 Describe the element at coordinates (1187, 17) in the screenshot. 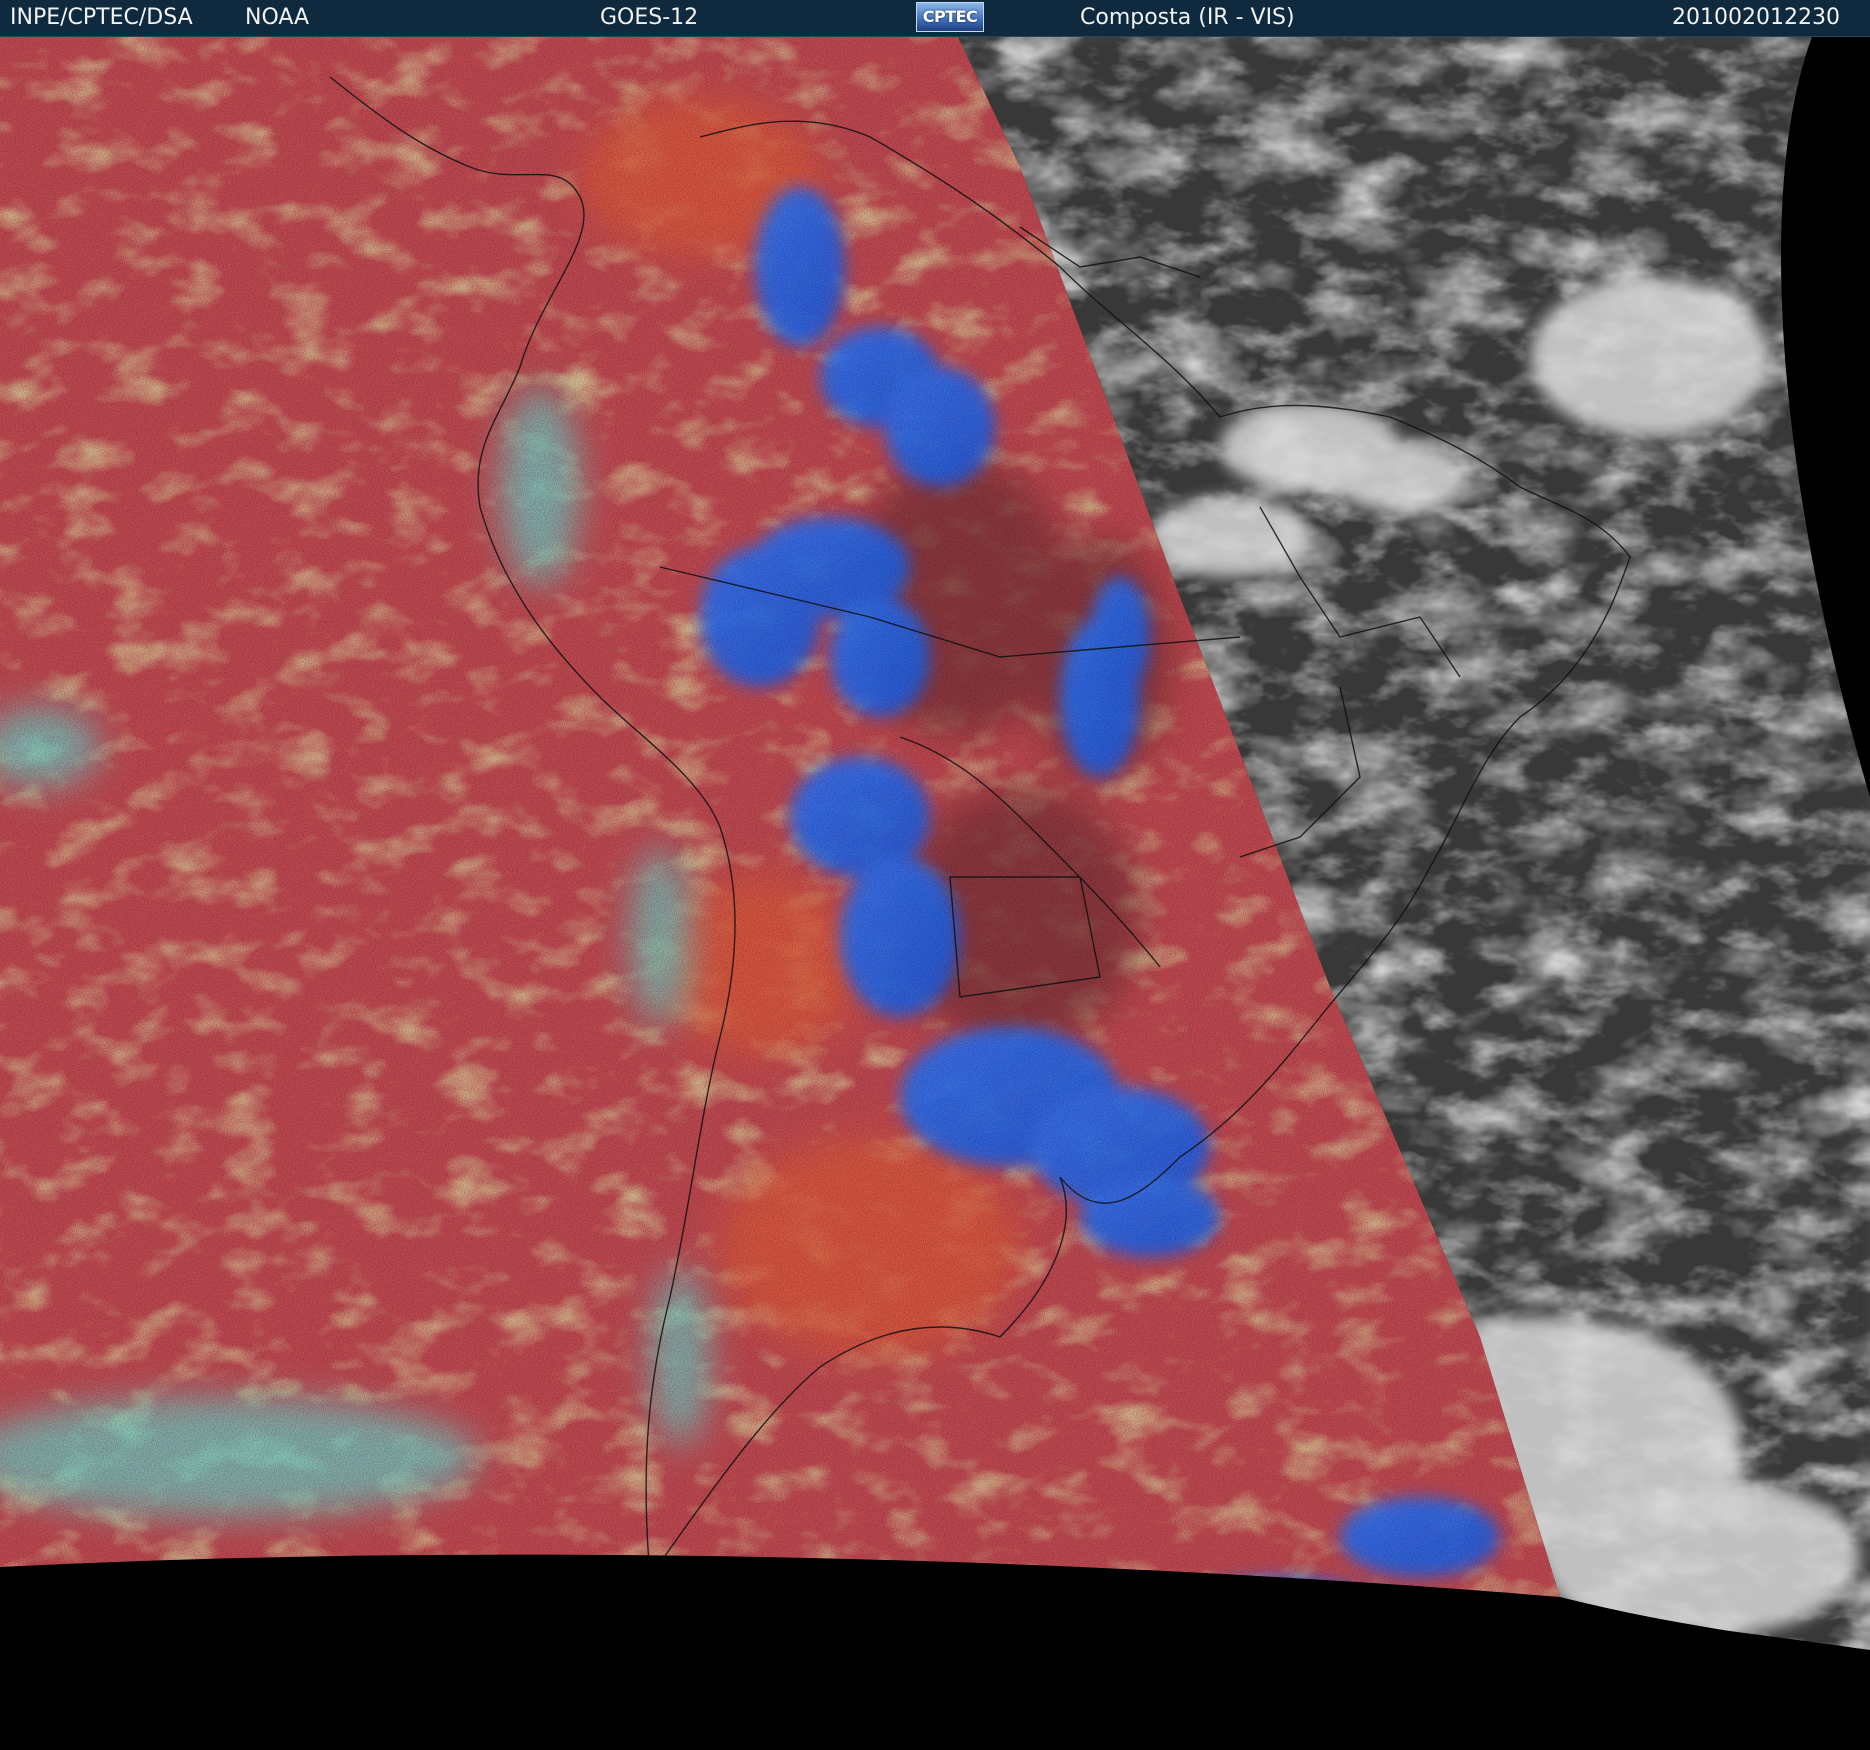

I see `product-label: Composta (IR - VIS)` at that location.